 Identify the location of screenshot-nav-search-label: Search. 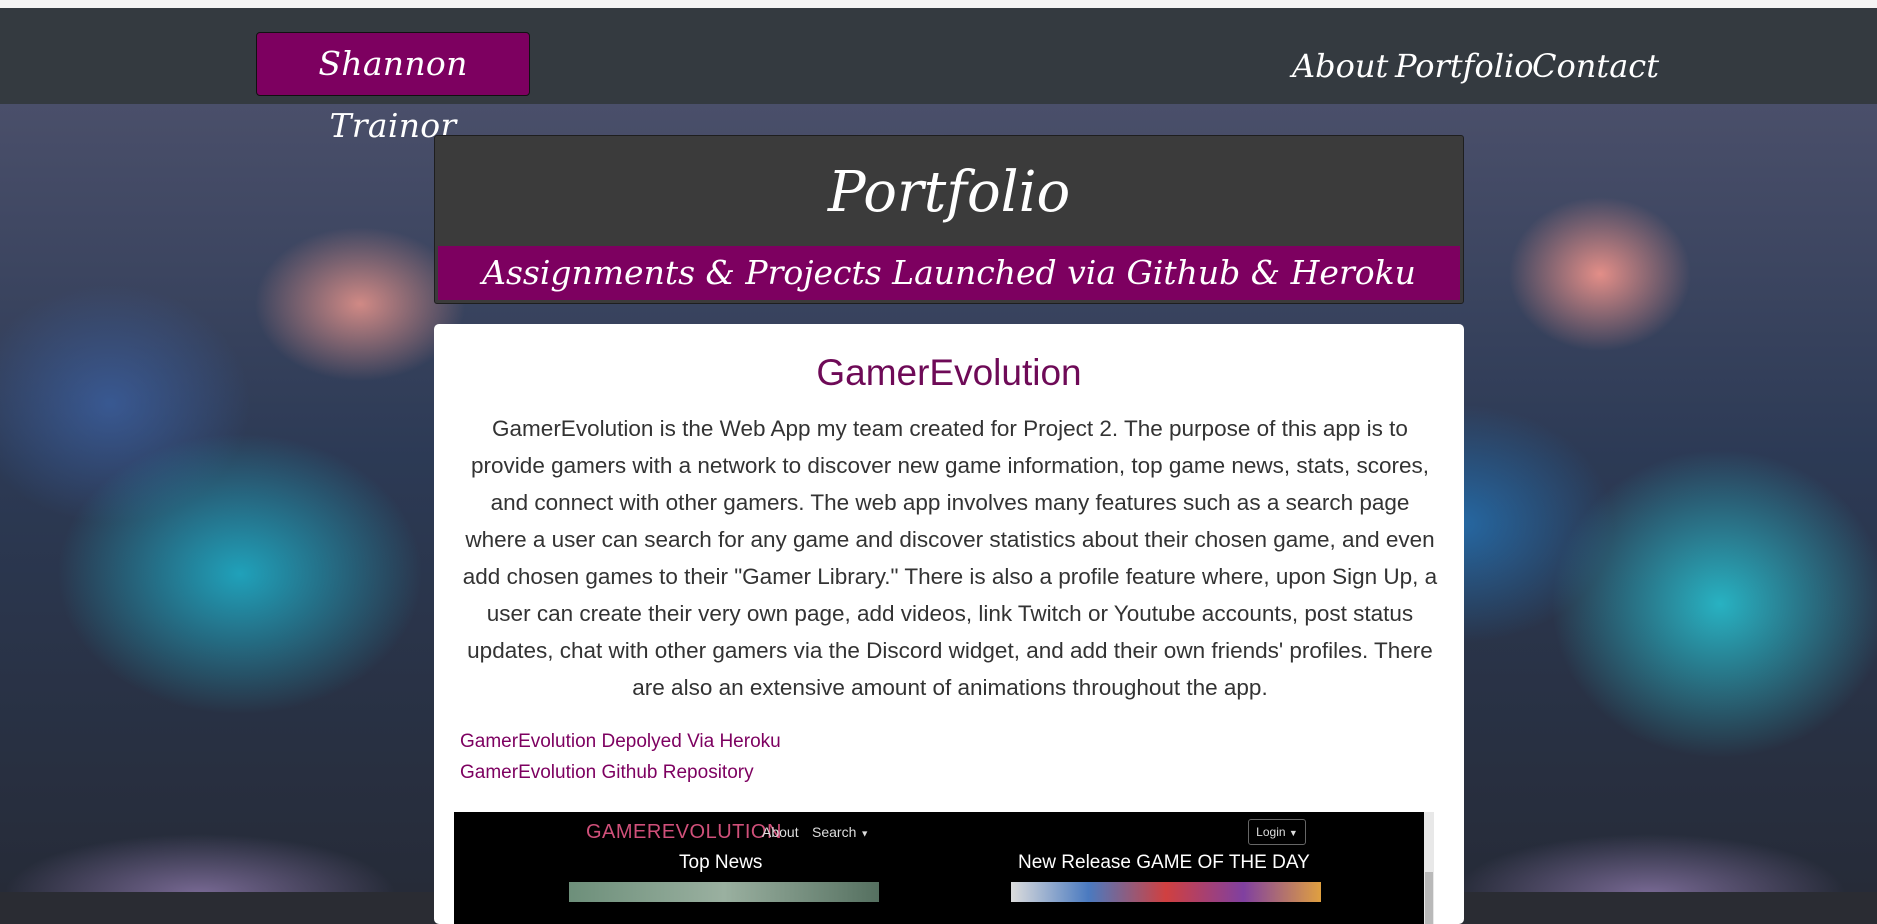
(834, 832).